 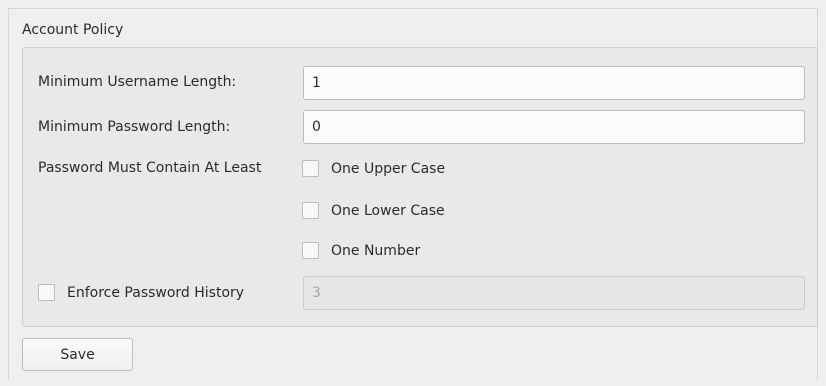 I want to click on enforce-history-checkbox, so click(x=46, y=292).